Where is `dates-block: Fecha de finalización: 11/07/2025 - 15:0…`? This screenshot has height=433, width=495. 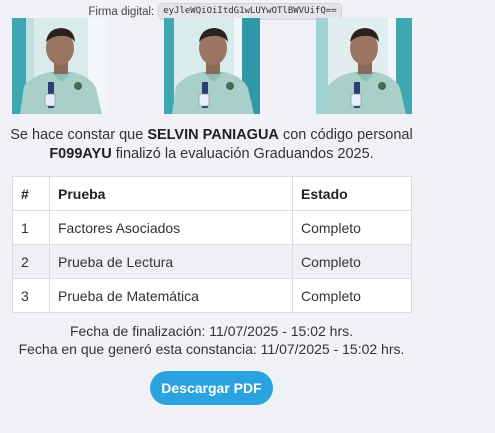
dates-block: Fecha de finalización: 11/07/2025 - 15:0… is located at coordinates (211, 340).